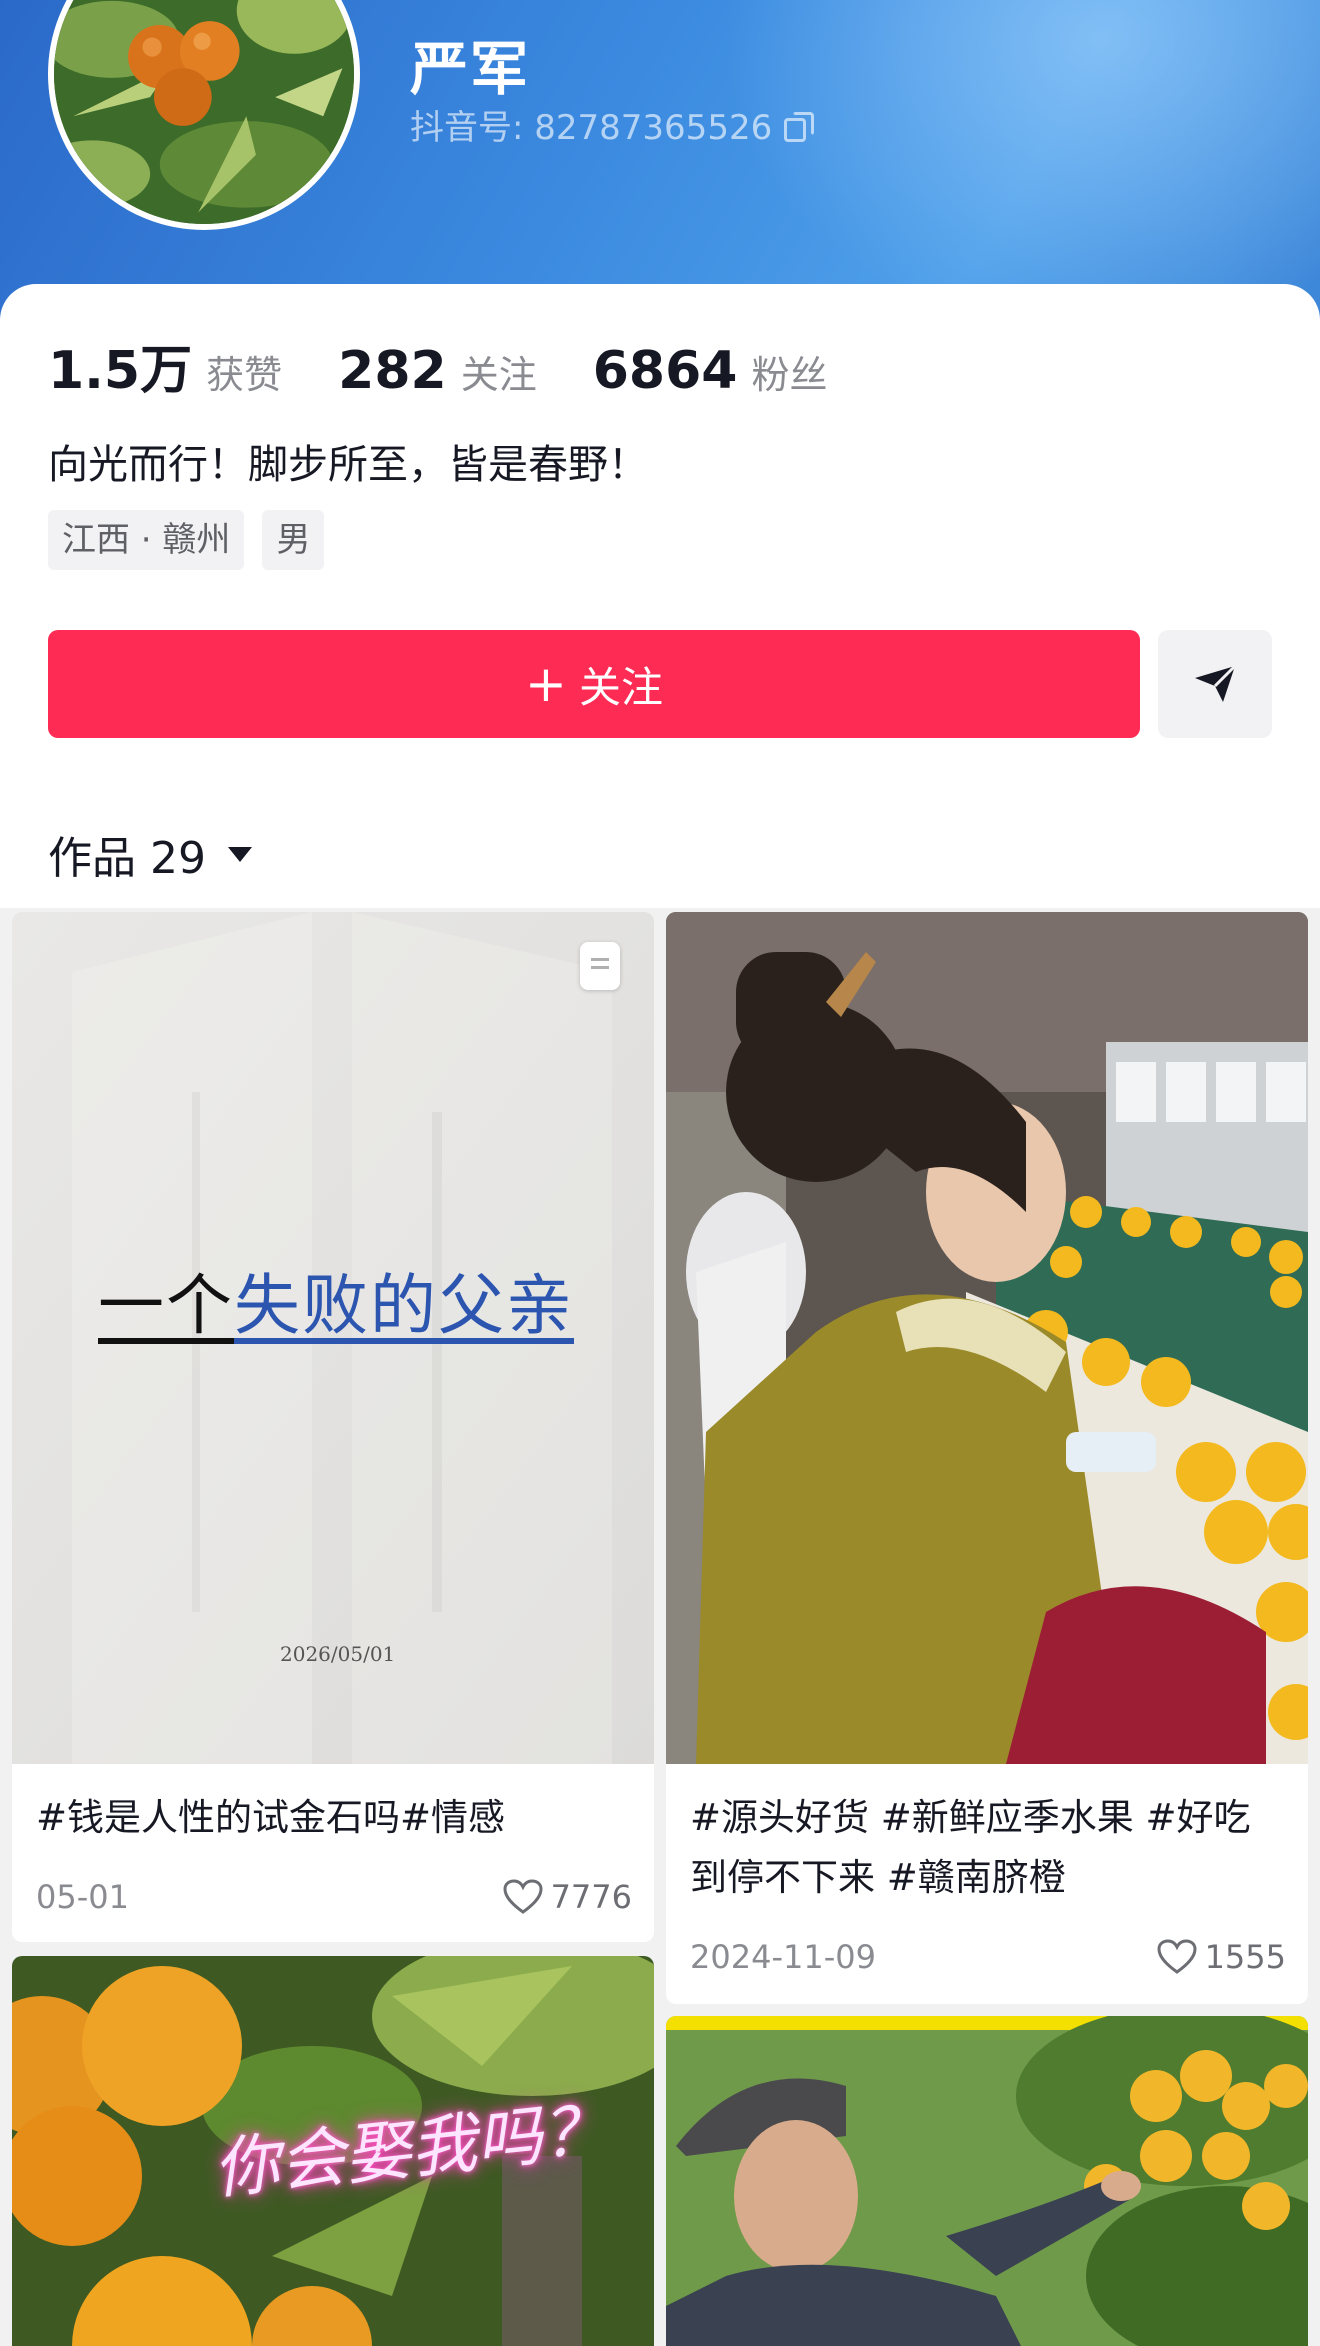 The width and height of the screenshot is (1320, 2346). What do you see at coordinates (591, 128) in the screenshot?
I see `douyin-id-text: 抖音号: 82787365526` at bounding box center [591, 128].